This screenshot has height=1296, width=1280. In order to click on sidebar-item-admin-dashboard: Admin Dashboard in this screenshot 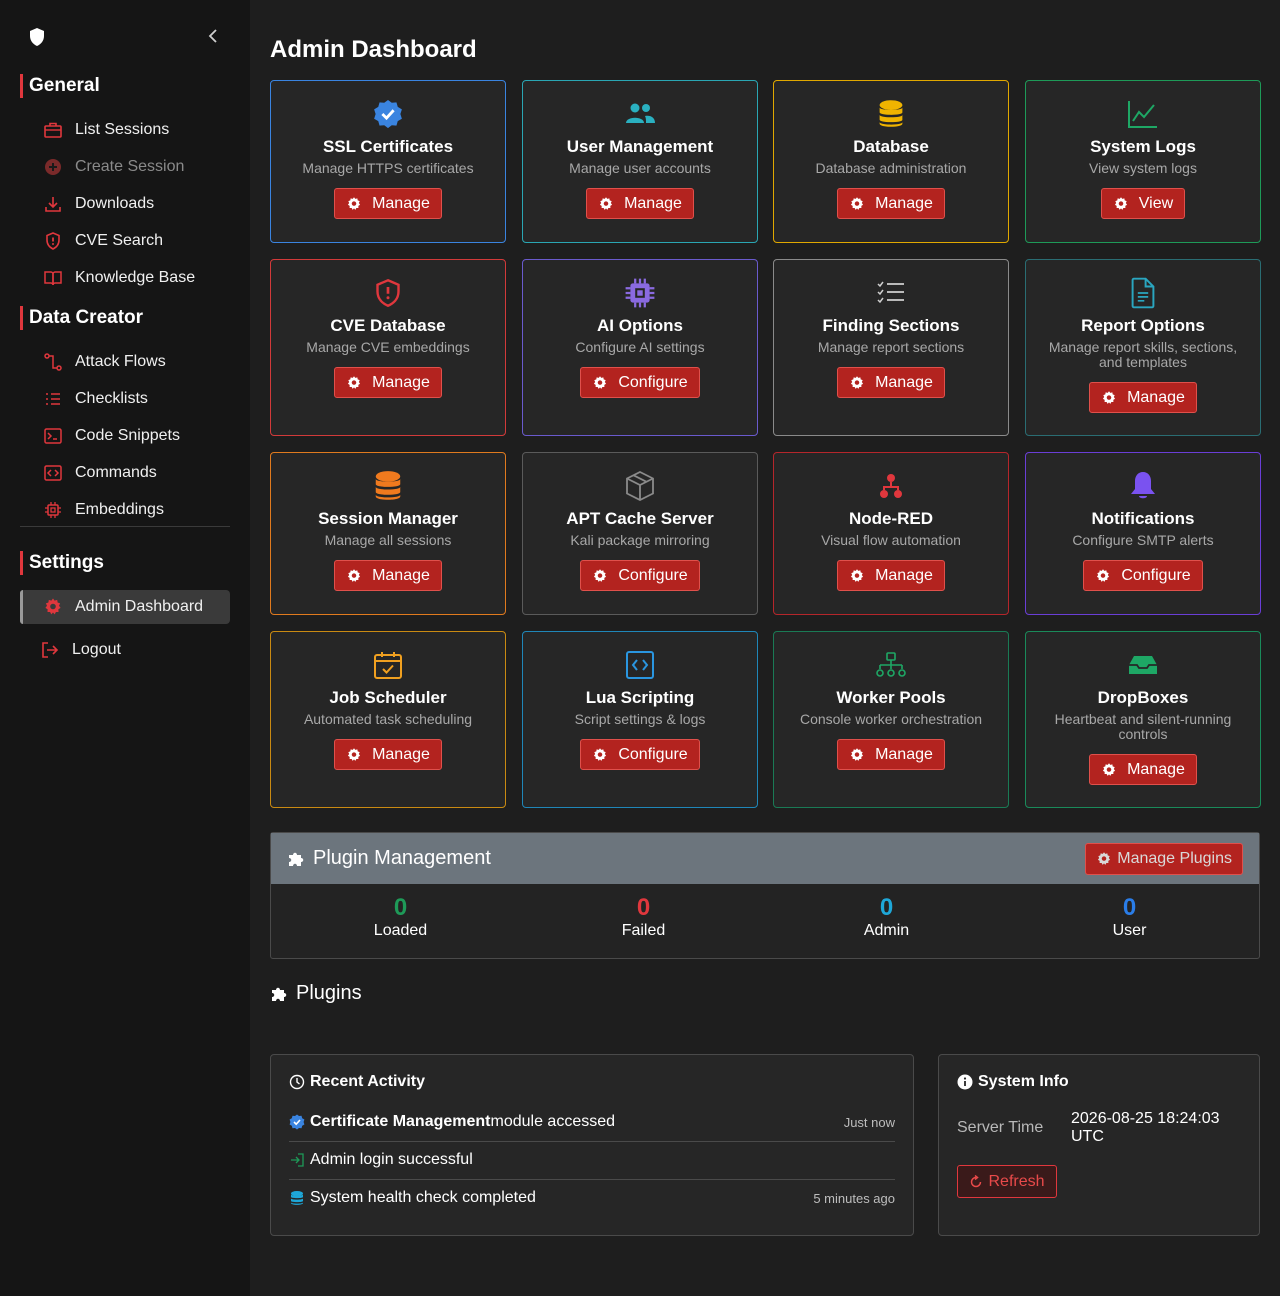, I will do `click(125, 607)`.